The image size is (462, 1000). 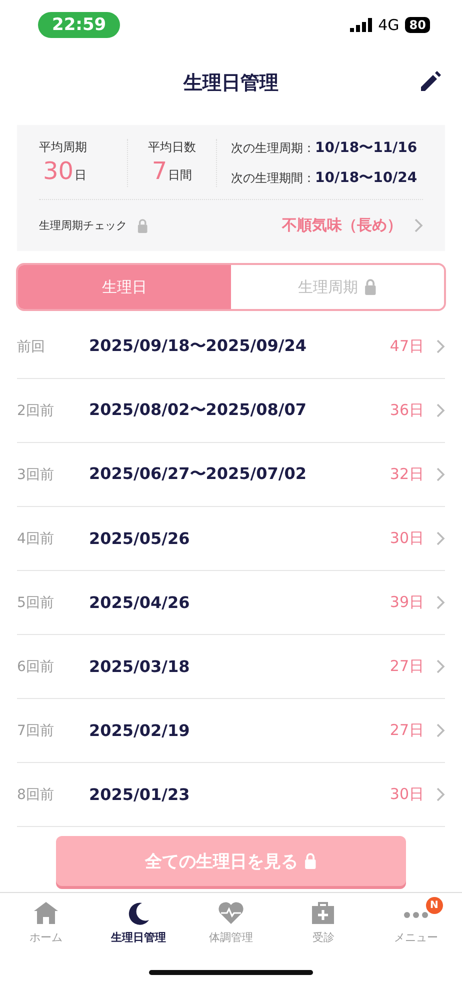 I want to click on period-dates: 2025/09/18〜2025/09/24, so click(x=197, y=346).